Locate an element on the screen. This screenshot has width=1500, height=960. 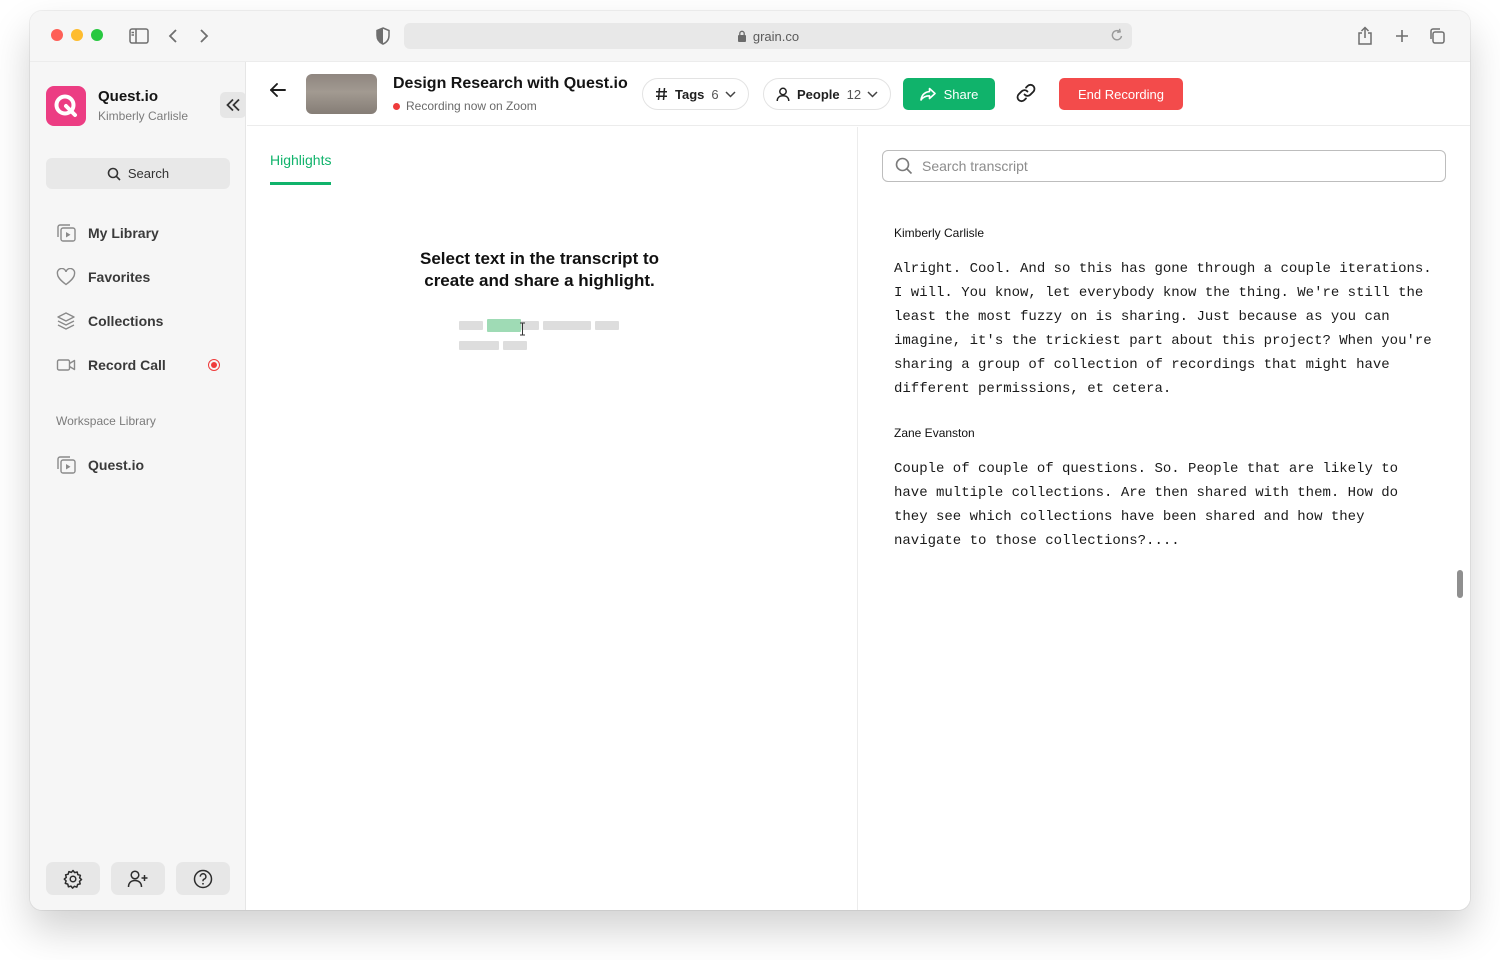
tags-dropdown: Tags 6 is located at coordinates (695, 94).